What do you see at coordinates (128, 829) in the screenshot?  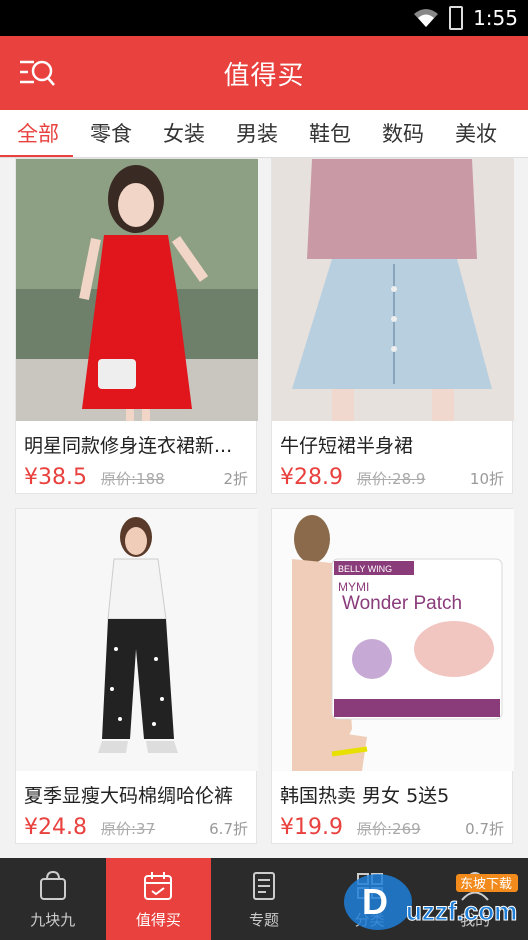 I see `product-original-price: 原价:37` at bounding box center [128, 829].